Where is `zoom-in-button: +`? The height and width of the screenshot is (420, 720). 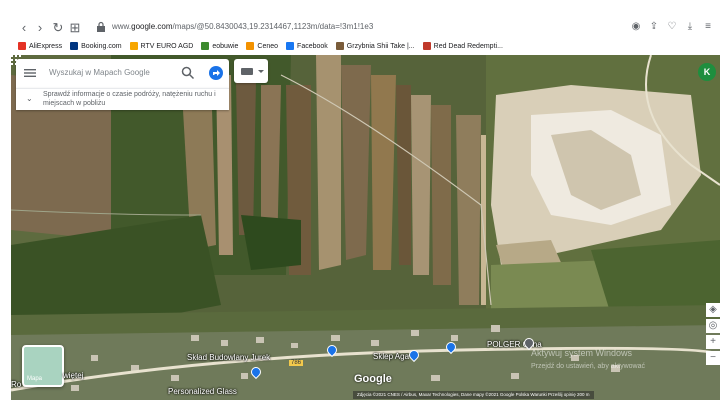 zoom-in-button: + is located at coordinates (713, 342).